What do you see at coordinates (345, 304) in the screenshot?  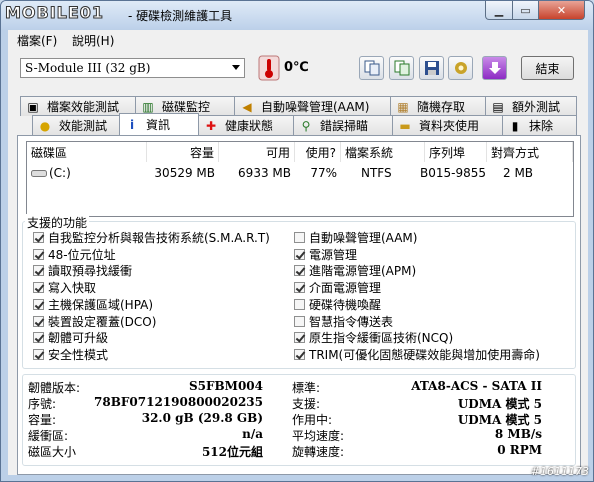 I see `feature-label: 硬碟待機喚醒` at bounding box center [345, 304].